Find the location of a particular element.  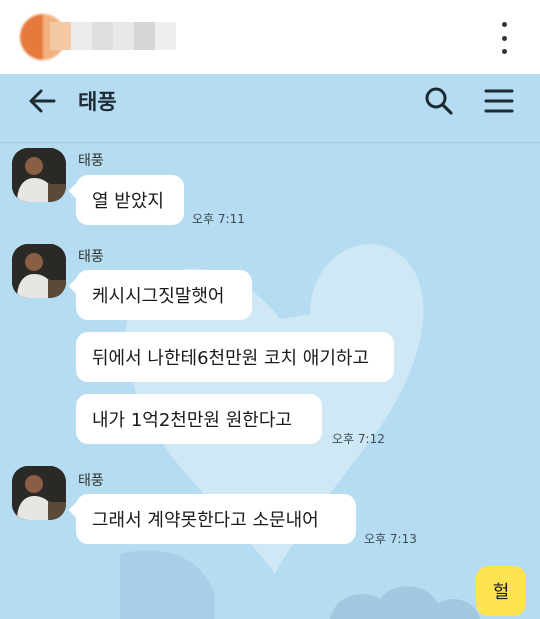

kebab-menu-icon is located at coordinates (504, 38).